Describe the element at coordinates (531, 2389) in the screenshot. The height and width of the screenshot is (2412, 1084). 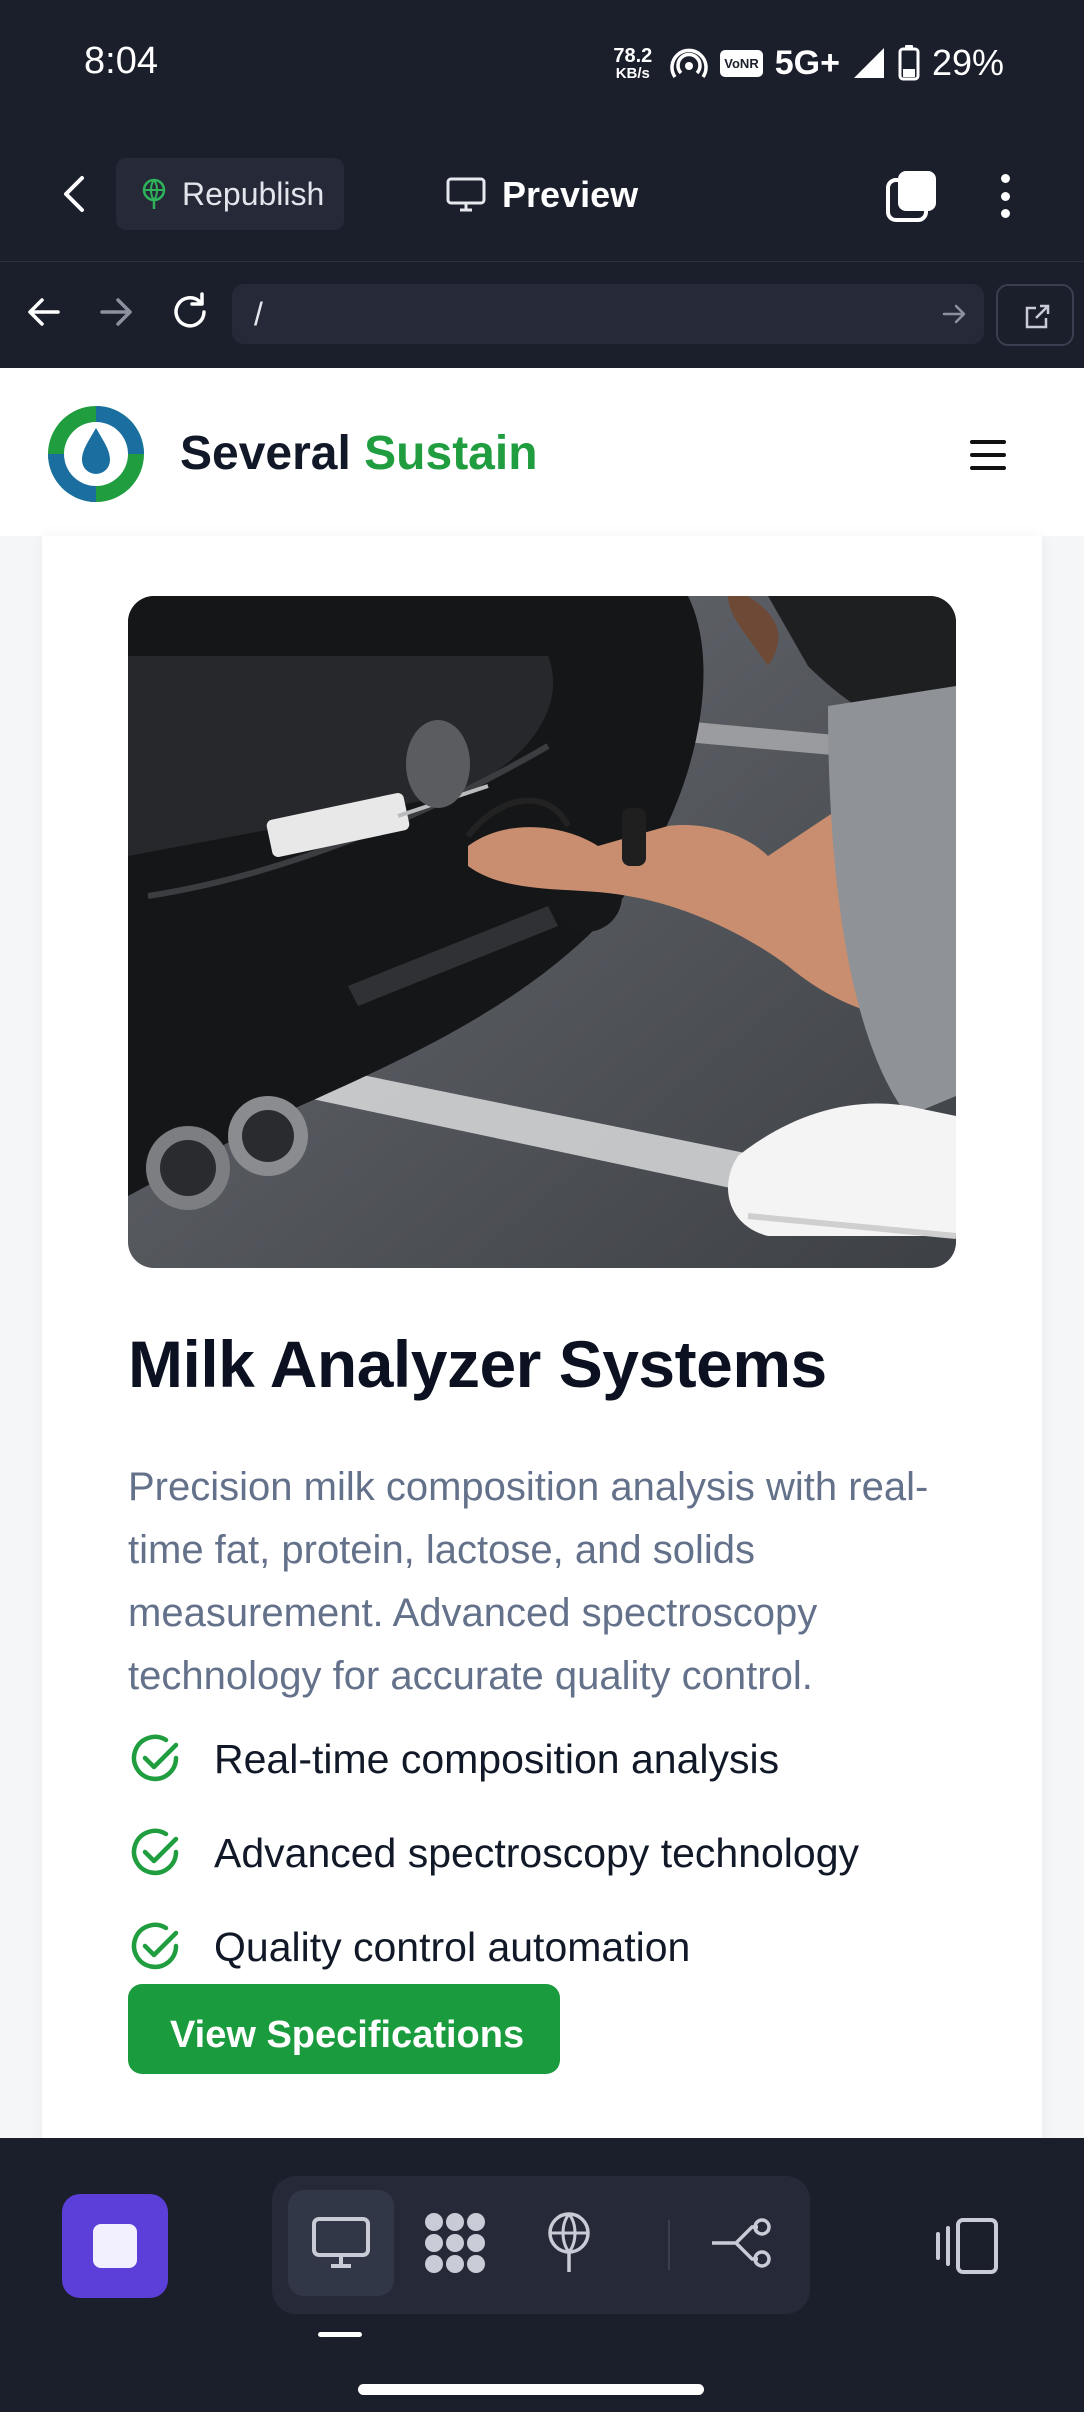
I see `home-gesture-bar` at that location.